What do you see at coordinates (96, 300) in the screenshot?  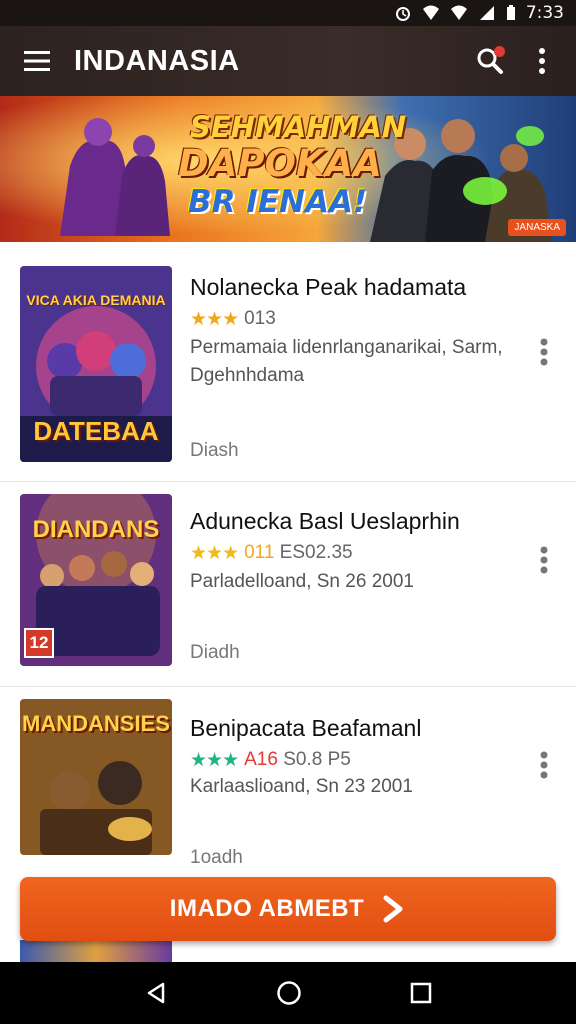 I see `thumb-top-text: VICA AKIA DEMANIA` at bounding box center [96, 300].